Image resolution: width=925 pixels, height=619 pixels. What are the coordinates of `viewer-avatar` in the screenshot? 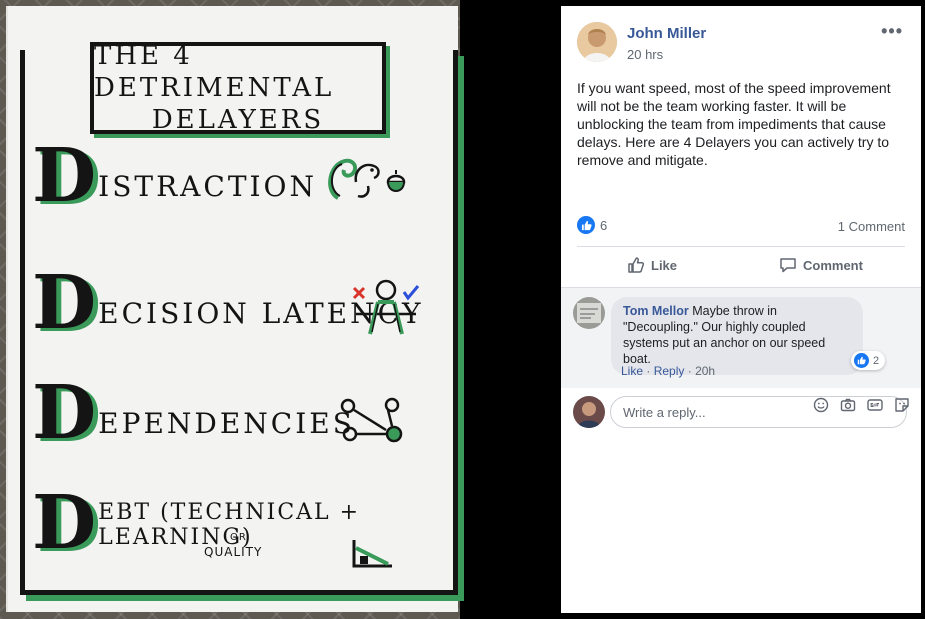 It's located at (589, 412).